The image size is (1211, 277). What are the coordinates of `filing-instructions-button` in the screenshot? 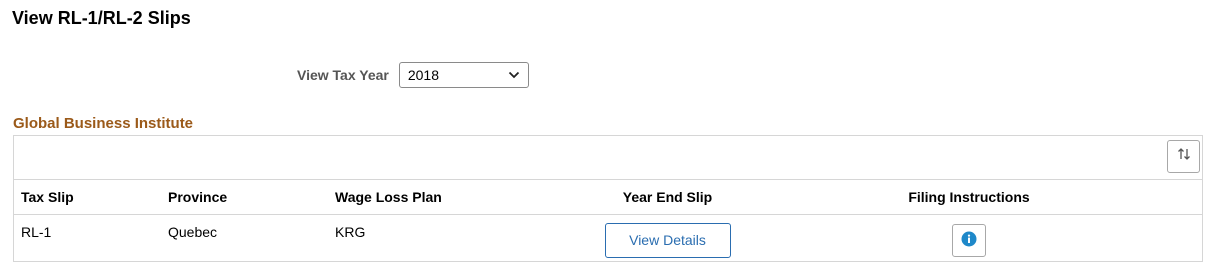 It's located at (969, 240).